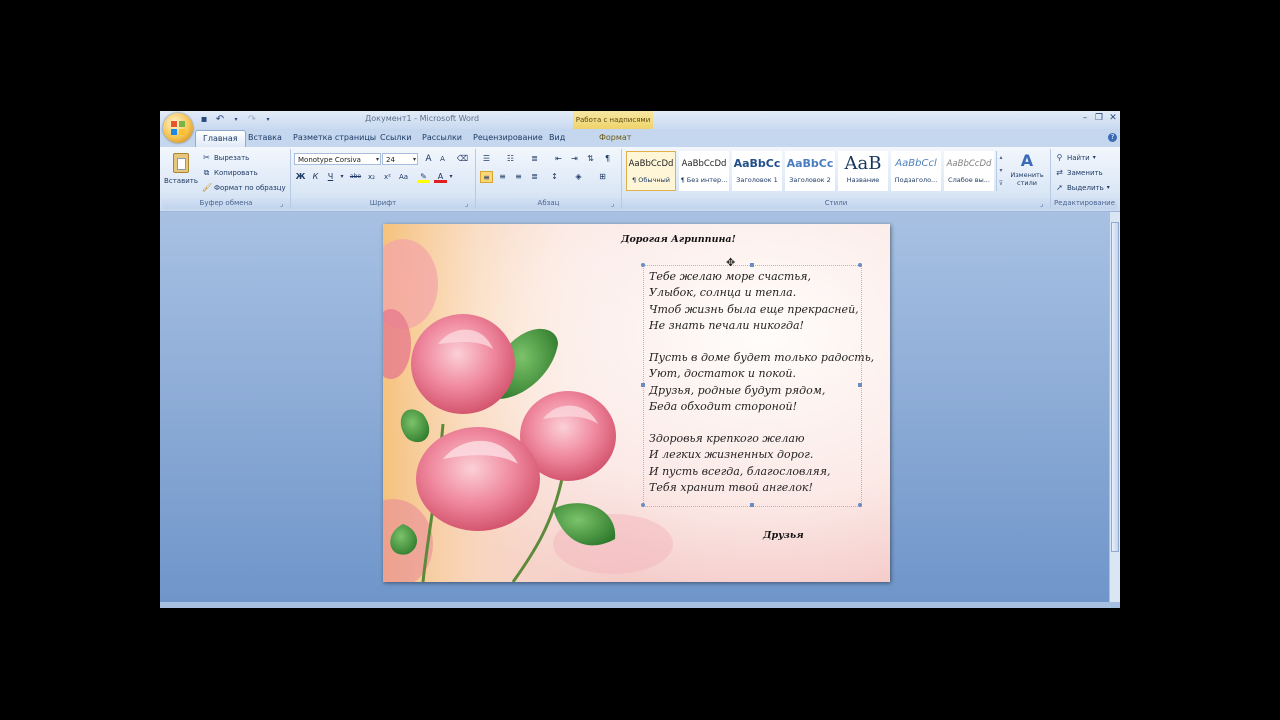  I want to click on font-size-combo: 24 ▾, so click(400, 159).